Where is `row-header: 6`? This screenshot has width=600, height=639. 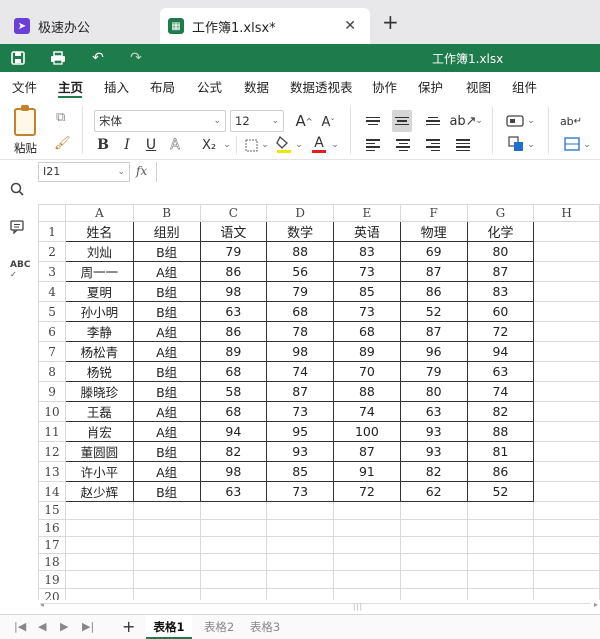 row-header: 6 is located at coordinates (52, 332).